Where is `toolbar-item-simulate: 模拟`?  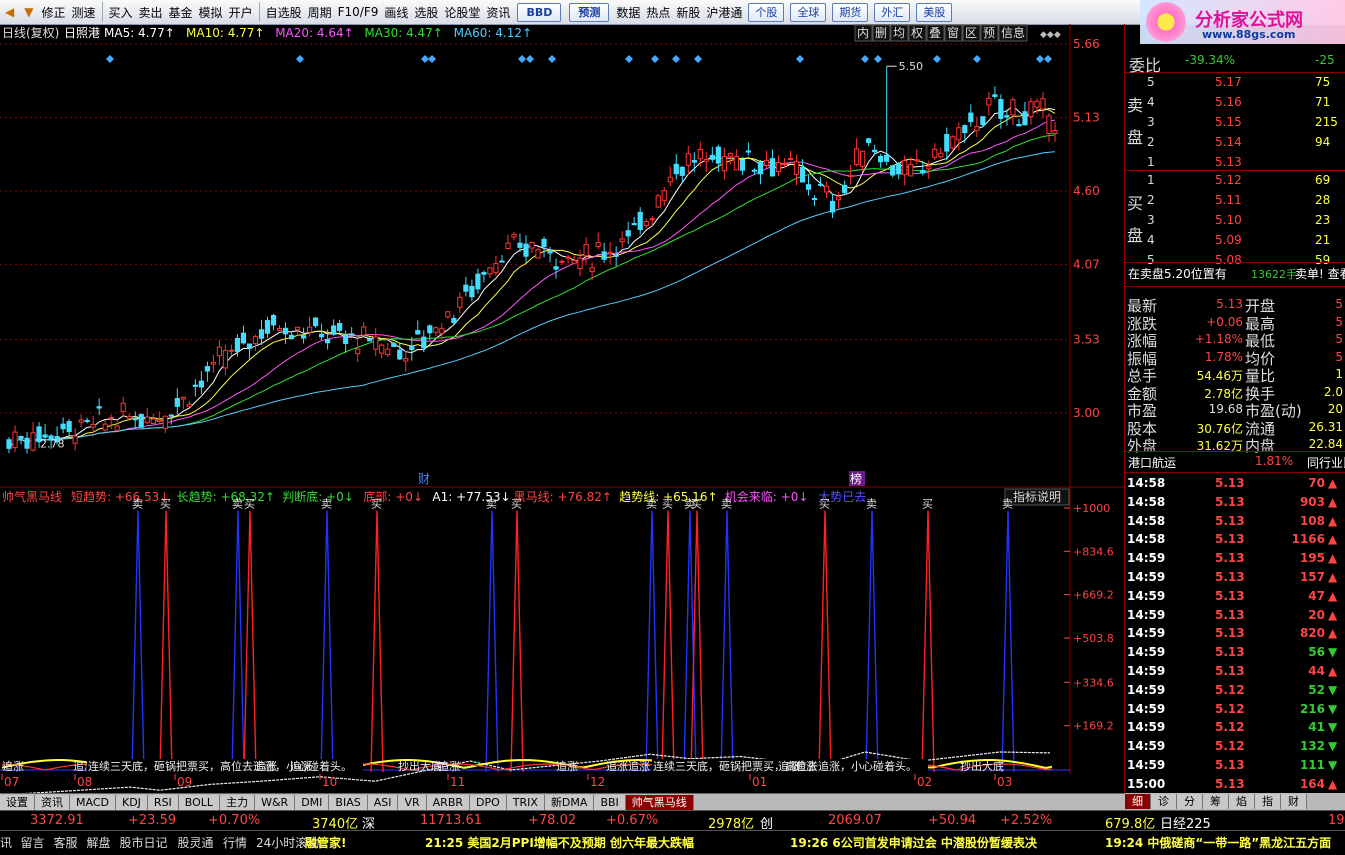
toolbar-item-simulate: 模拟 is located at coordinates (211, 12).